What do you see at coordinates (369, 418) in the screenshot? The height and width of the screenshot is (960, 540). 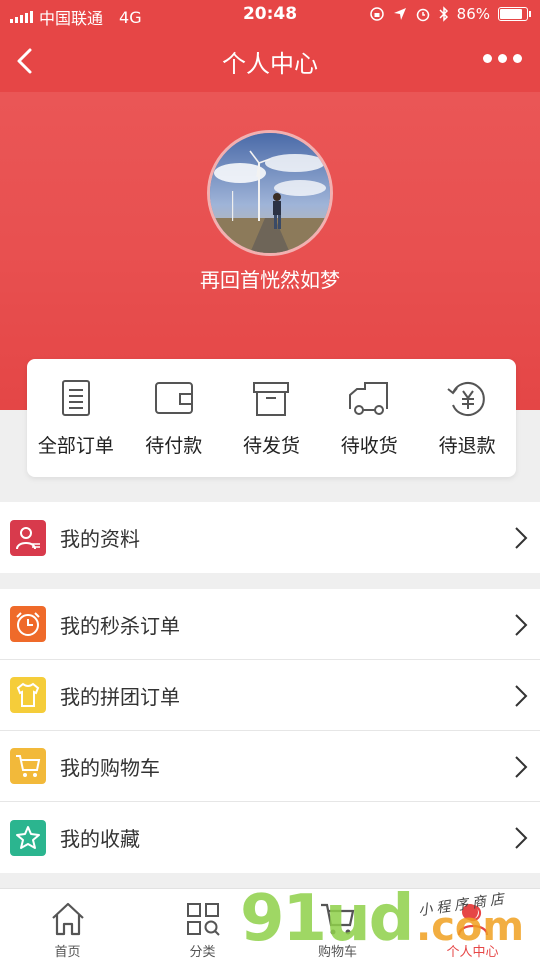 I see `order-pending-receipt-button: 待收货` at bounding box center [369, 418].